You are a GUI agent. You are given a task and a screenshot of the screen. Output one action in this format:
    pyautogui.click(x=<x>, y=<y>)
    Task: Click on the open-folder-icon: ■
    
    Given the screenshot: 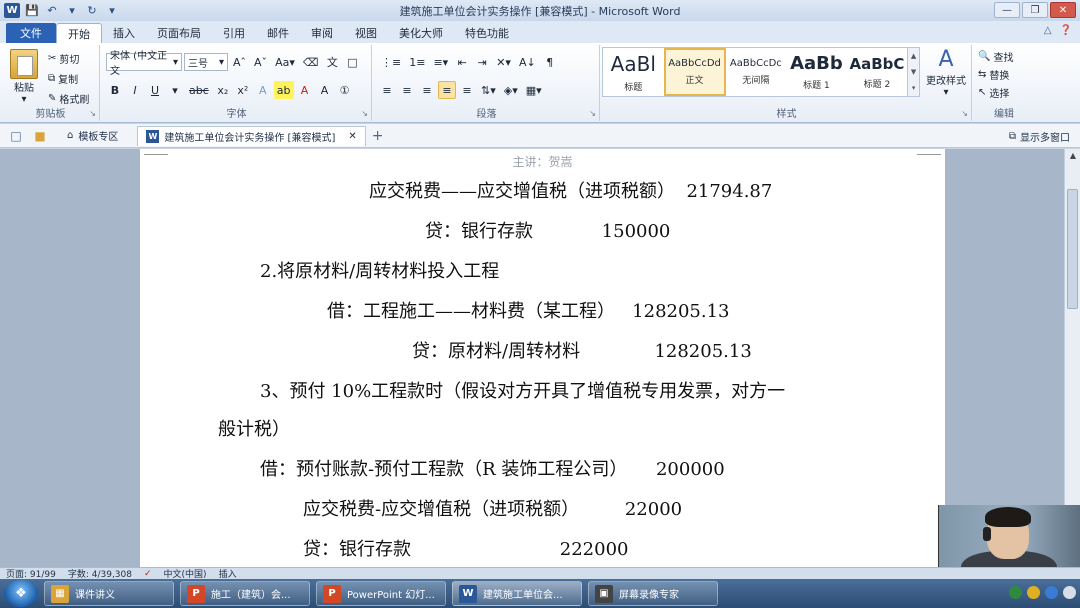 What is the action you would take?
    pyautogui.click(x=40, y=136)
    